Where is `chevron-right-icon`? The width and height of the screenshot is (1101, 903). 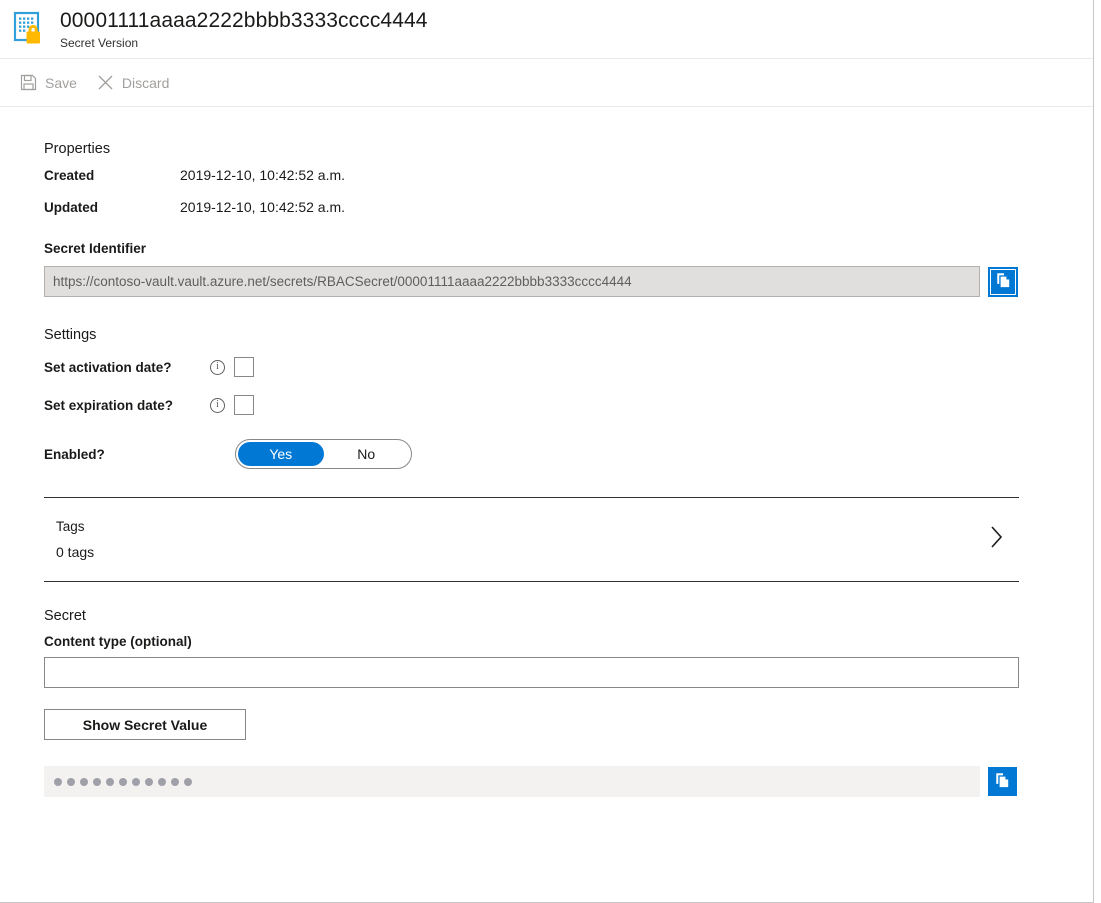
chevron-right-icon is located at coordinates (997, 539).